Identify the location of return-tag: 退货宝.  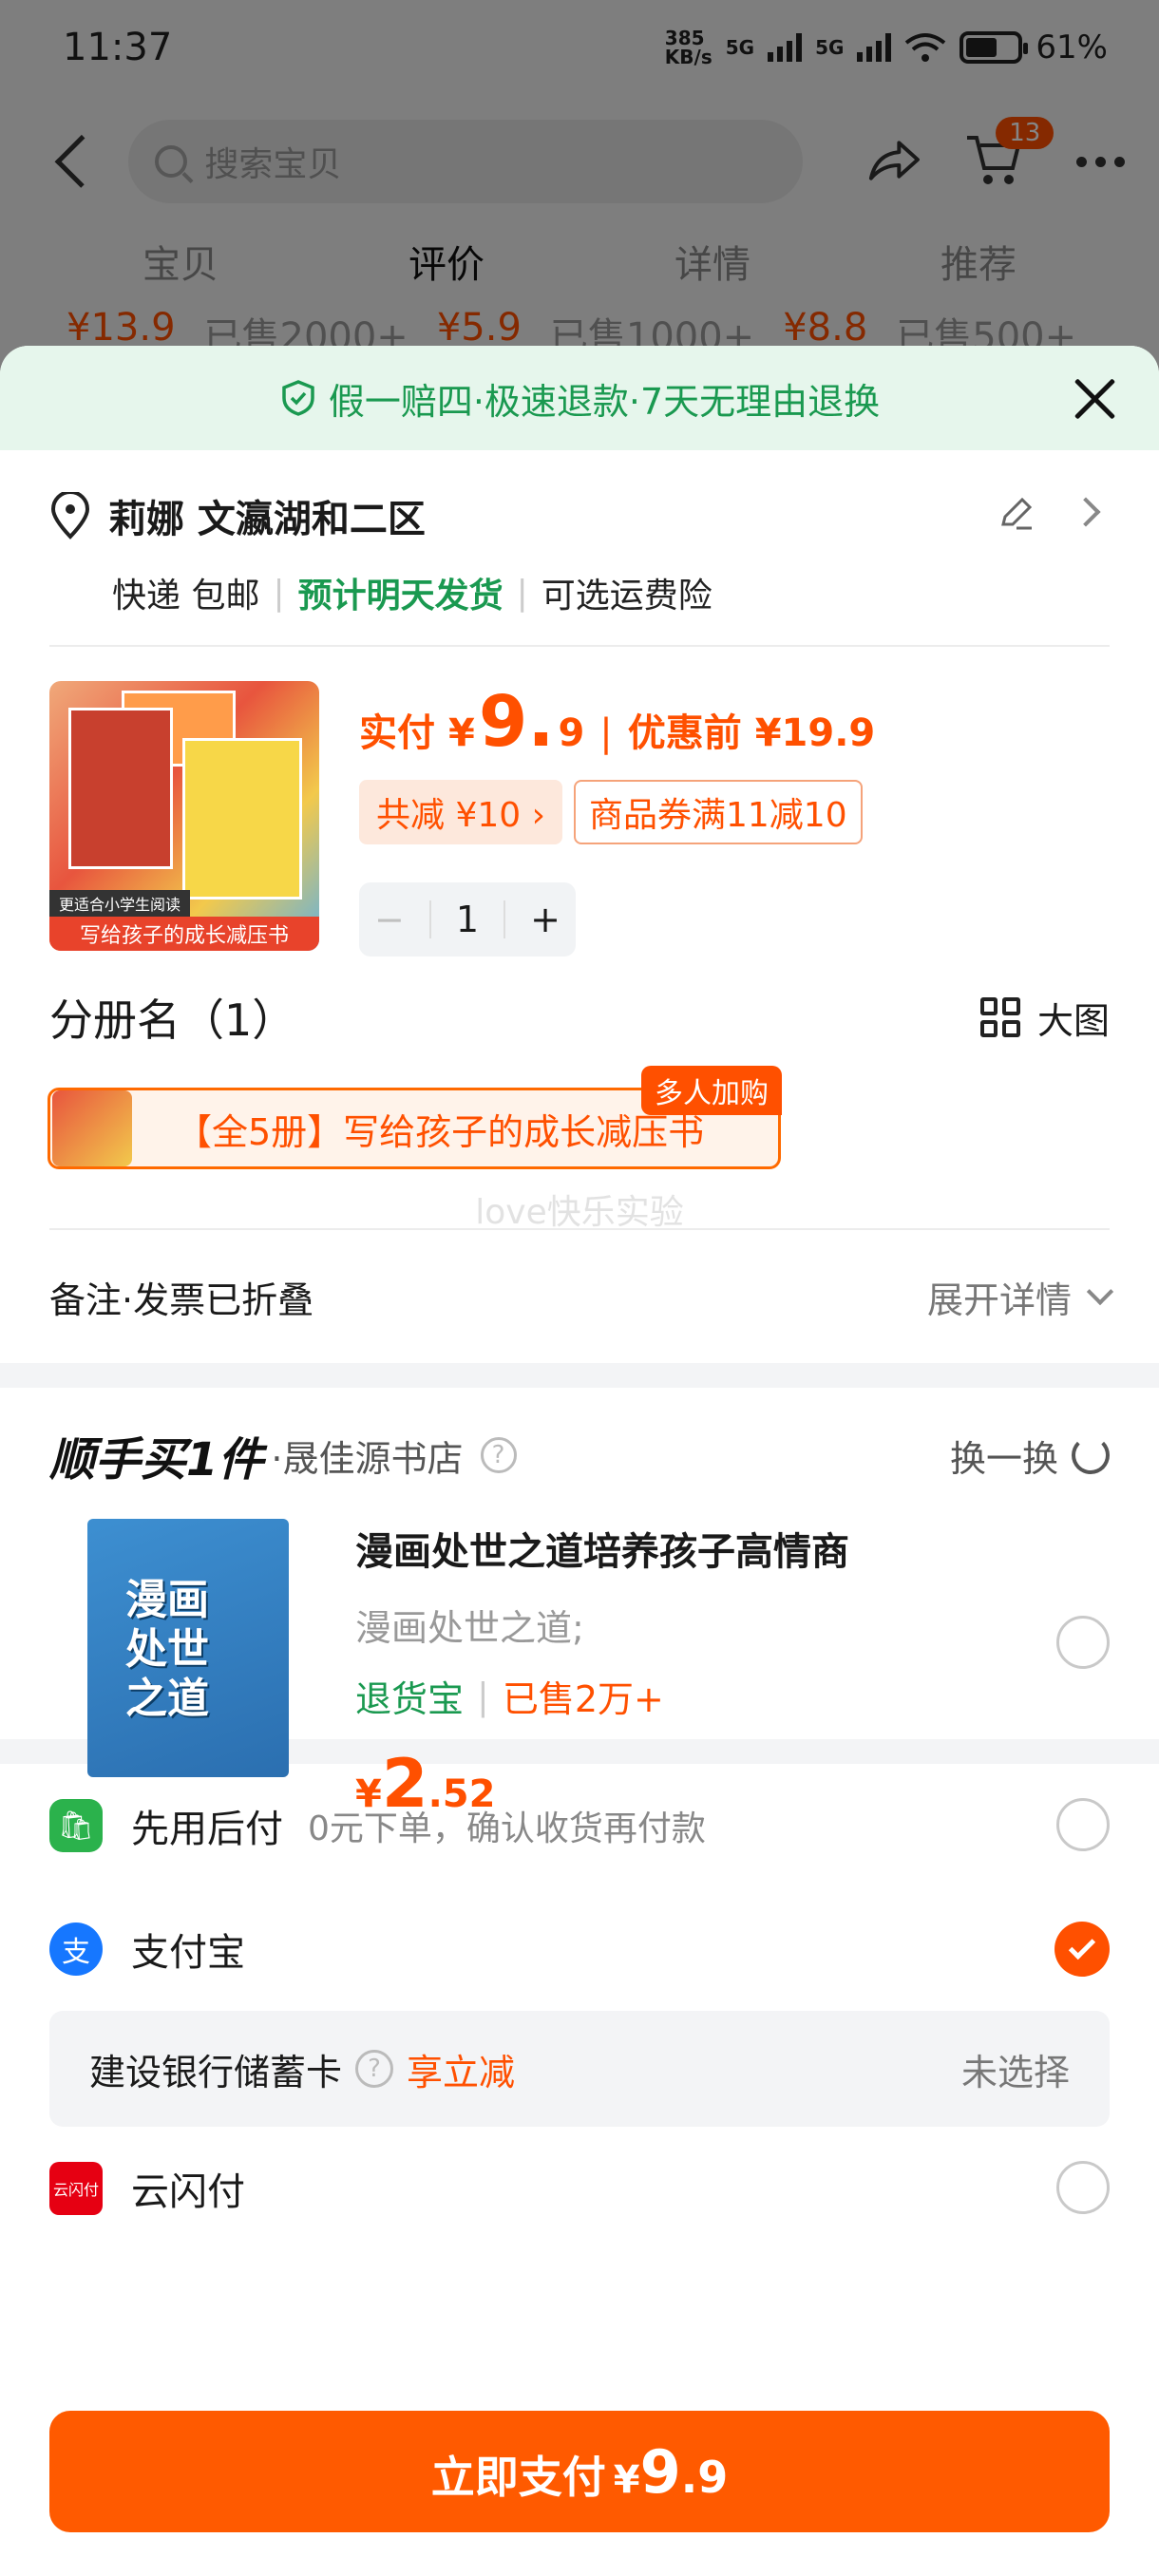
(410, 1699).